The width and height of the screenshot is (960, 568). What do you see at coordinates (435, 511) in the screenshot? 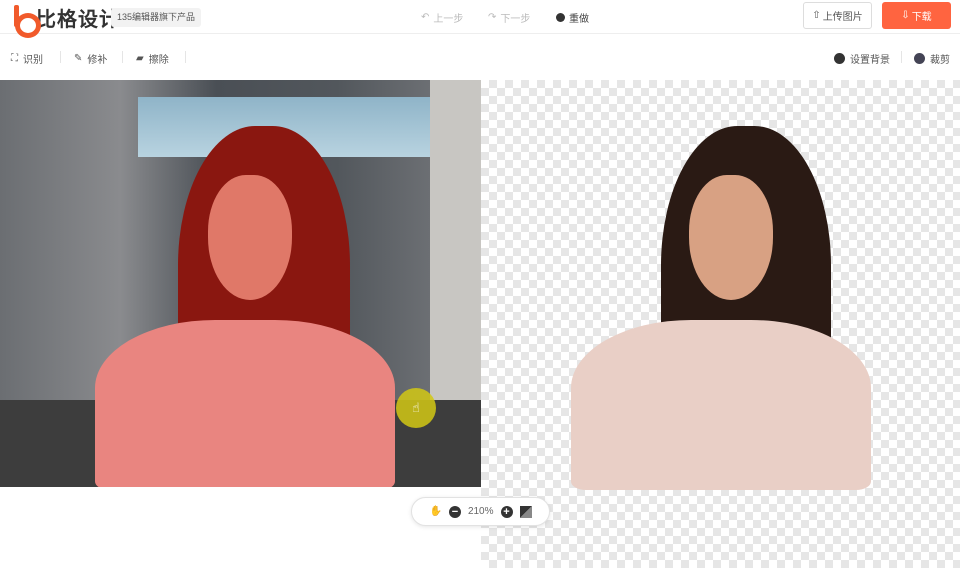
I see `hand-pan-icon: ✋` at bounding box center [435, 511].